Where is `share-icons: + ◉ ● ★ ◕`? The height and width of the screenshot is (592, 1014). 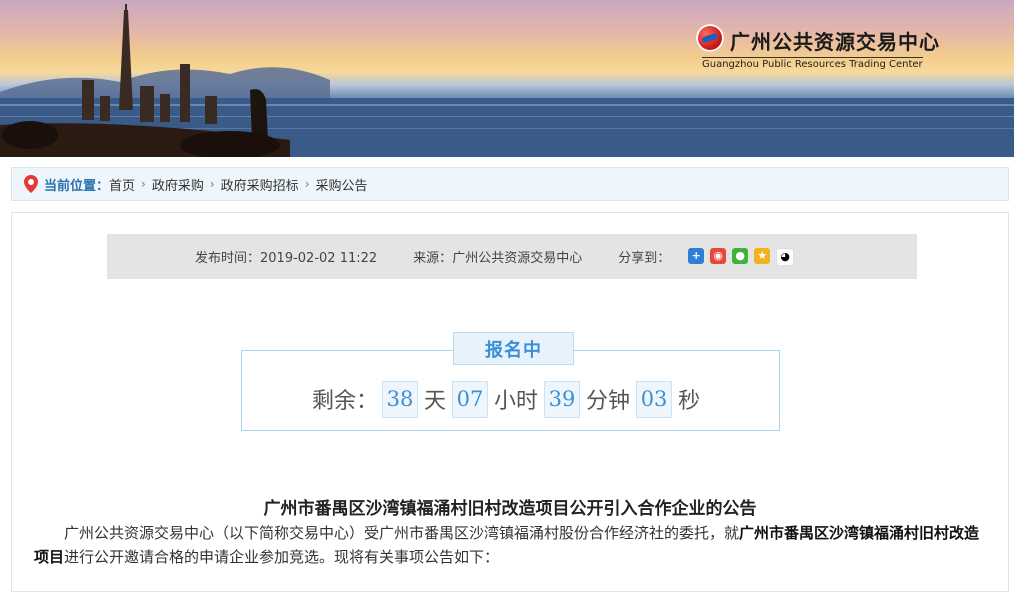 share-icons: + ◉ ● ★ ◕ is located at coordinates (741, 256).